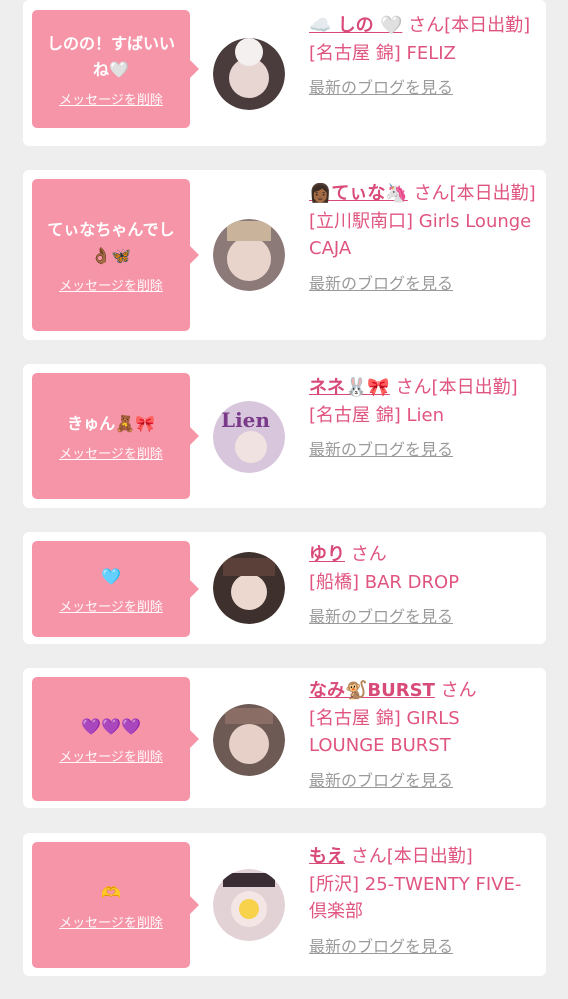 This screenshot has width=568, height=999. Describe the element at coordinates (111, 242) in the screenshot. I see `message-text: てぃなちゃんでし👌🏾🦋` at that location.